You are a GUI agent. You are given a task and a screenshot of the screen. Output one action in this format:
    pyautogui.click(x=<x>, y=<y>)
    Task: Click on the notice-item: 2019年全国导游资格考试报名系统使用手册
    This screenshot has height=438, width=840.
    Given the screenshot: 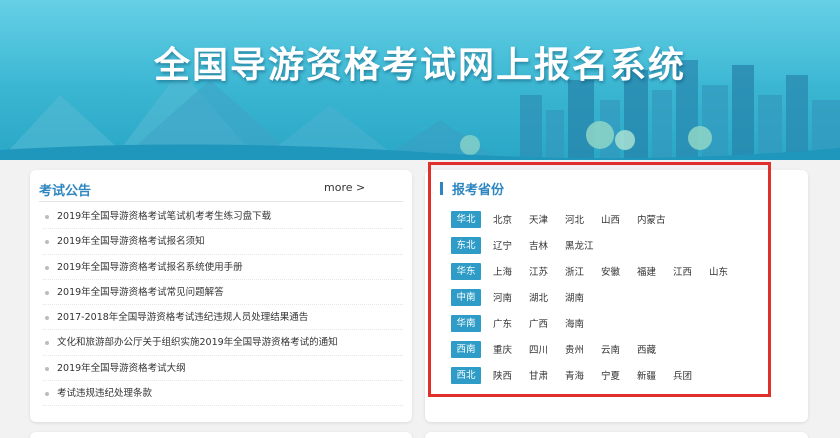 What is the action you would take?
    pyautogui.click(x=223, y=267)
    